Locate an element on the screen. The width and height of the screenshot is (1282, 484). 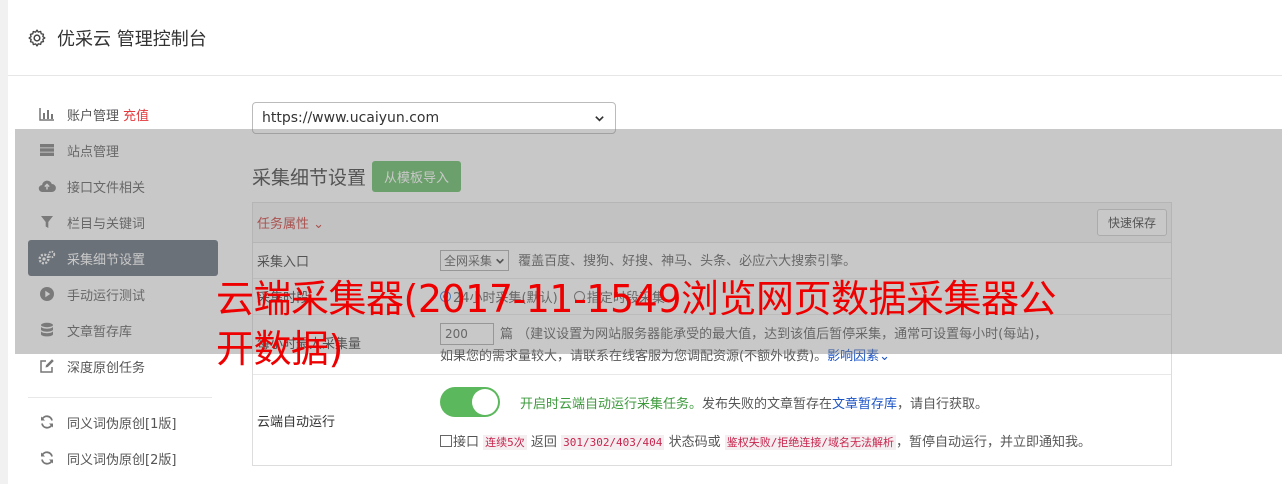
site-select-value: https://www.ucaiyun.com is located at coordinates (351, 118).